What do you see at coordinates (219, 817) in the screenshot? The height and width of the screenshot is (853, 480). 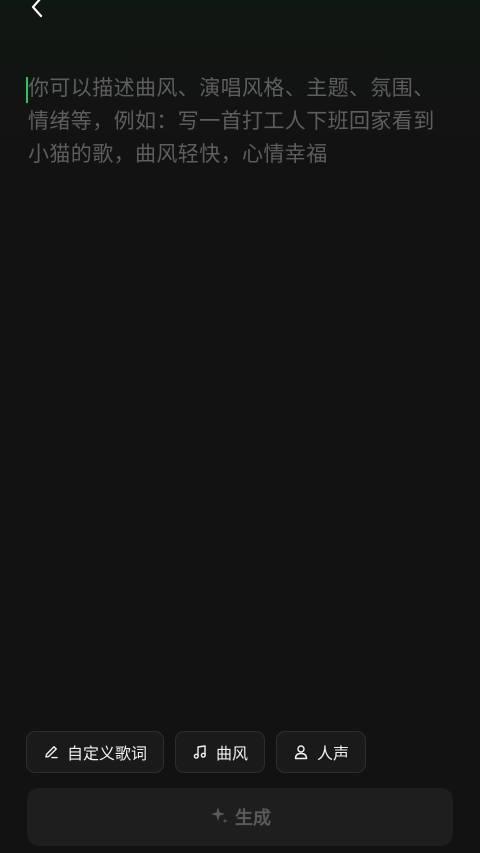 I see `sparkle-icon` at bounding box center [219, 817].